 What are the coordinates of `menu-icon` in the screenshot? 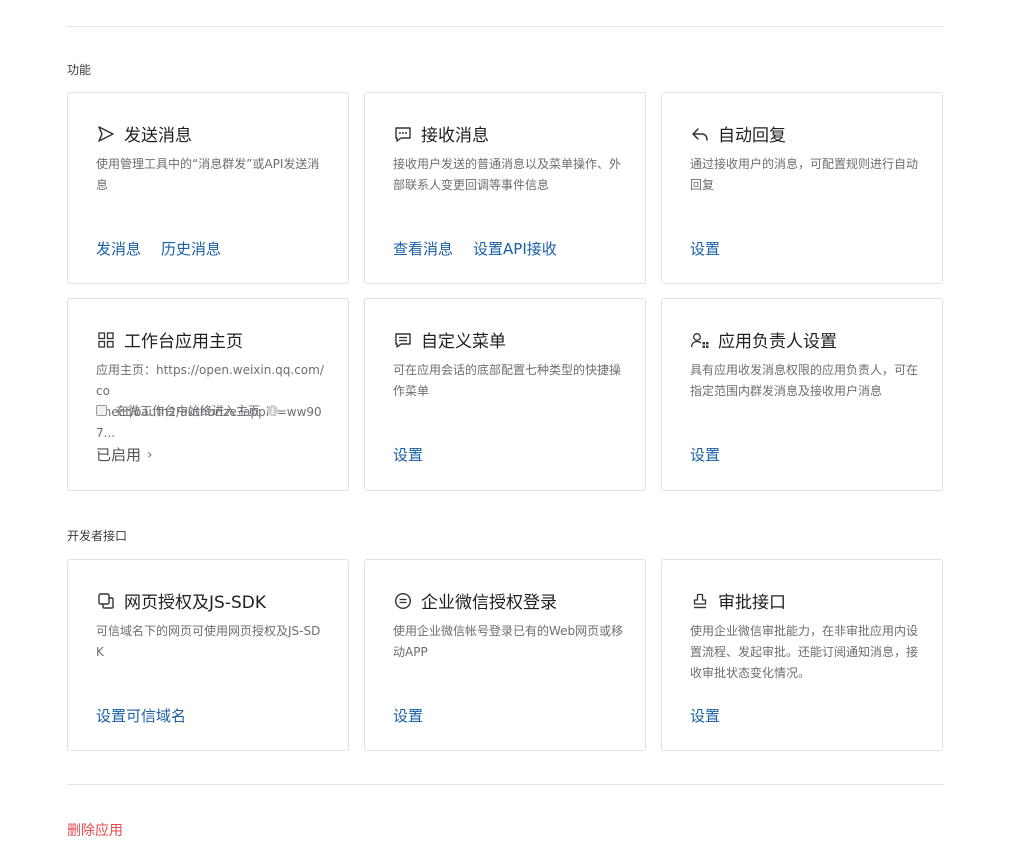 It's located at (403, 340).